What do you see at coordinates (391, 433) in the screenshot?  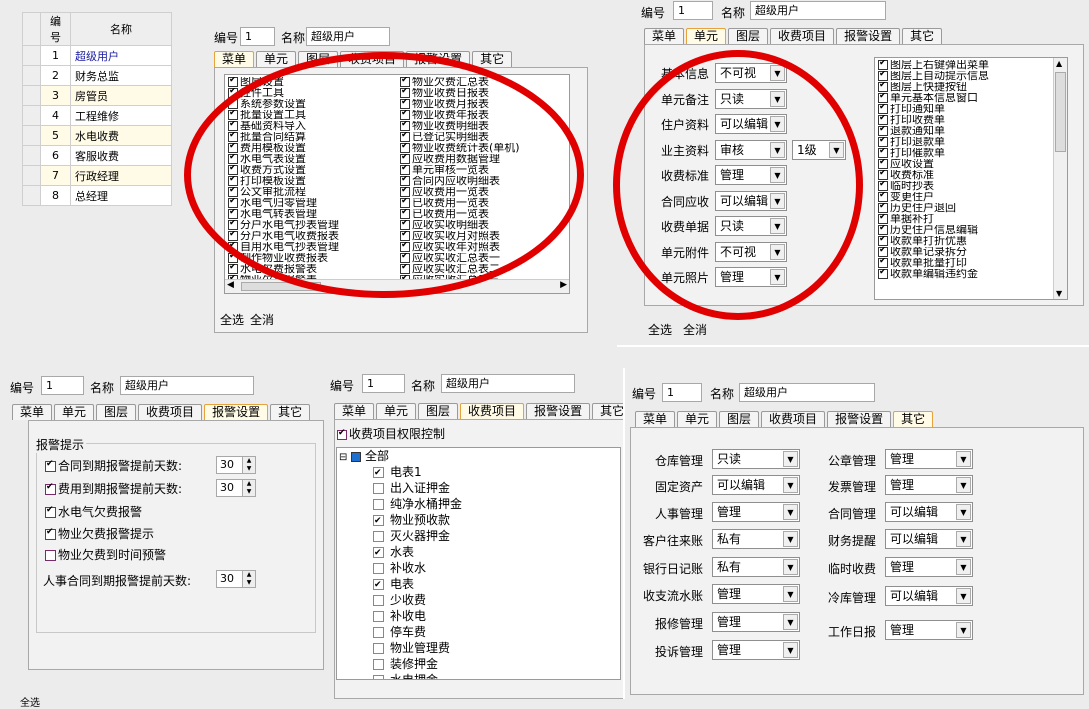 I see `fee-control-checkbox: 收费项目权限控制` at bounding box center [391, 433].